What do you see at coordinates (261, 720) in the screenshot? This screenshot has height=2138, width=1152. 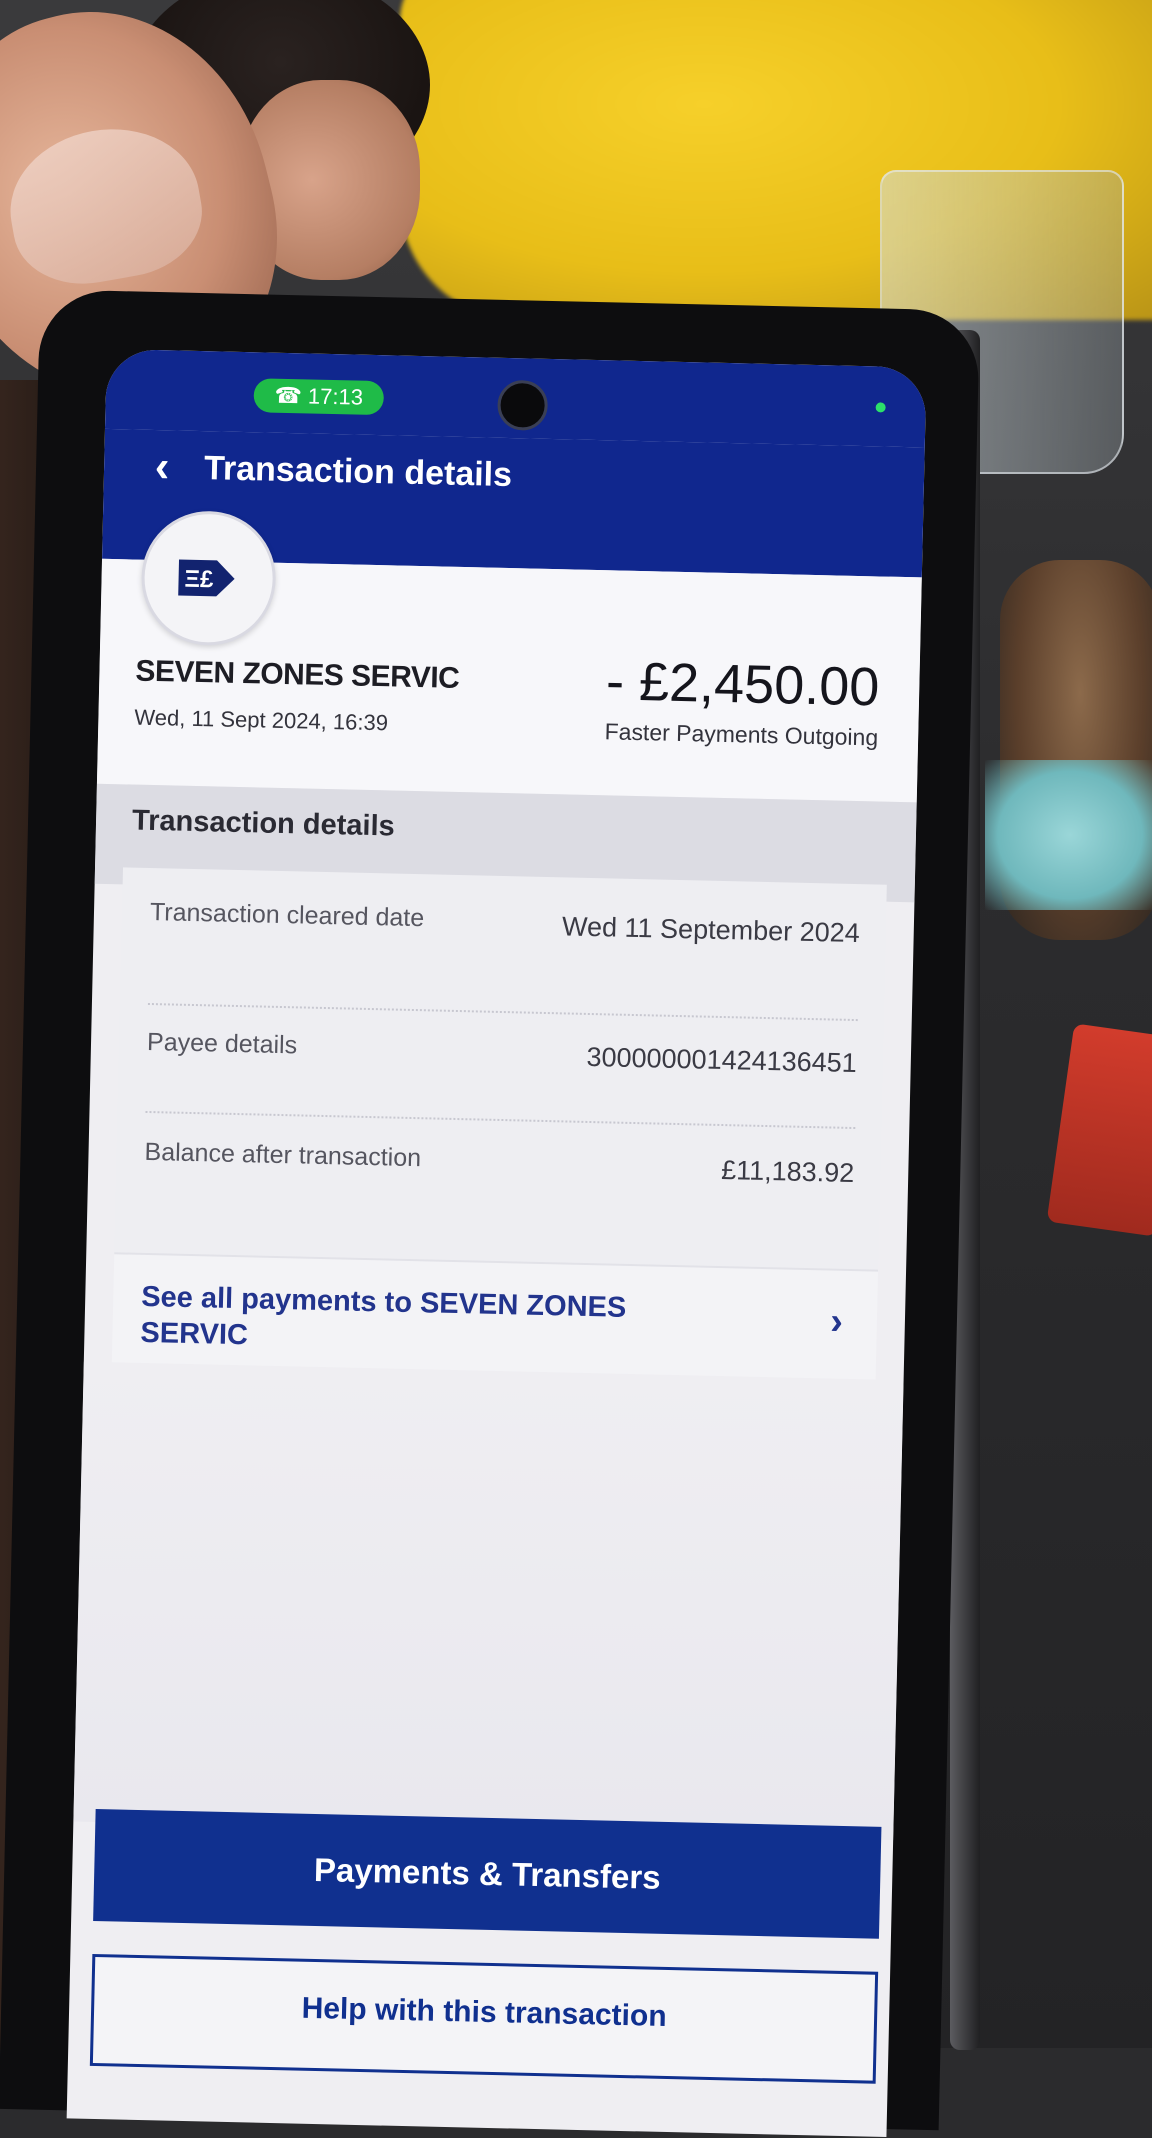 I see `transaction-datetime: Wed, 11 Sept 2024, 16:39` at bounding box center [261, 720].